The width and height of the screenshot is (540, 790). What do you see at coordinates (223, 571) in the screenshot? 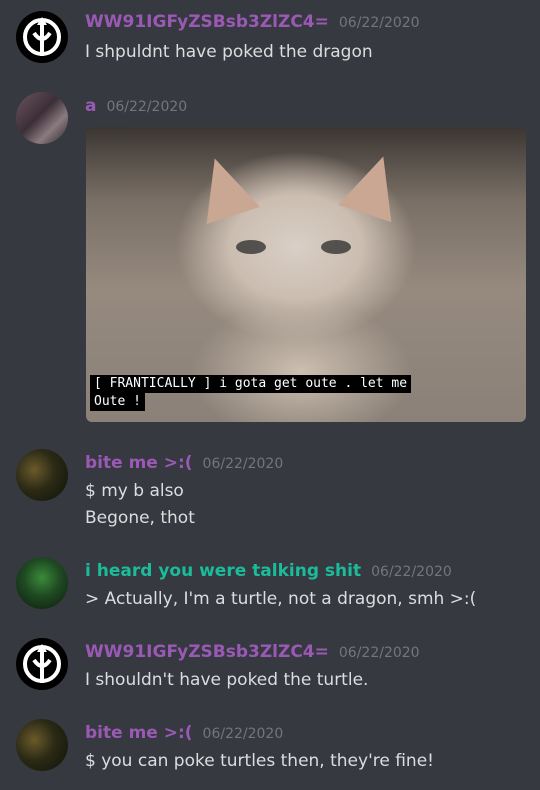
I see `username-text: i heard you were talking shit` at bounding box center [223, 571].